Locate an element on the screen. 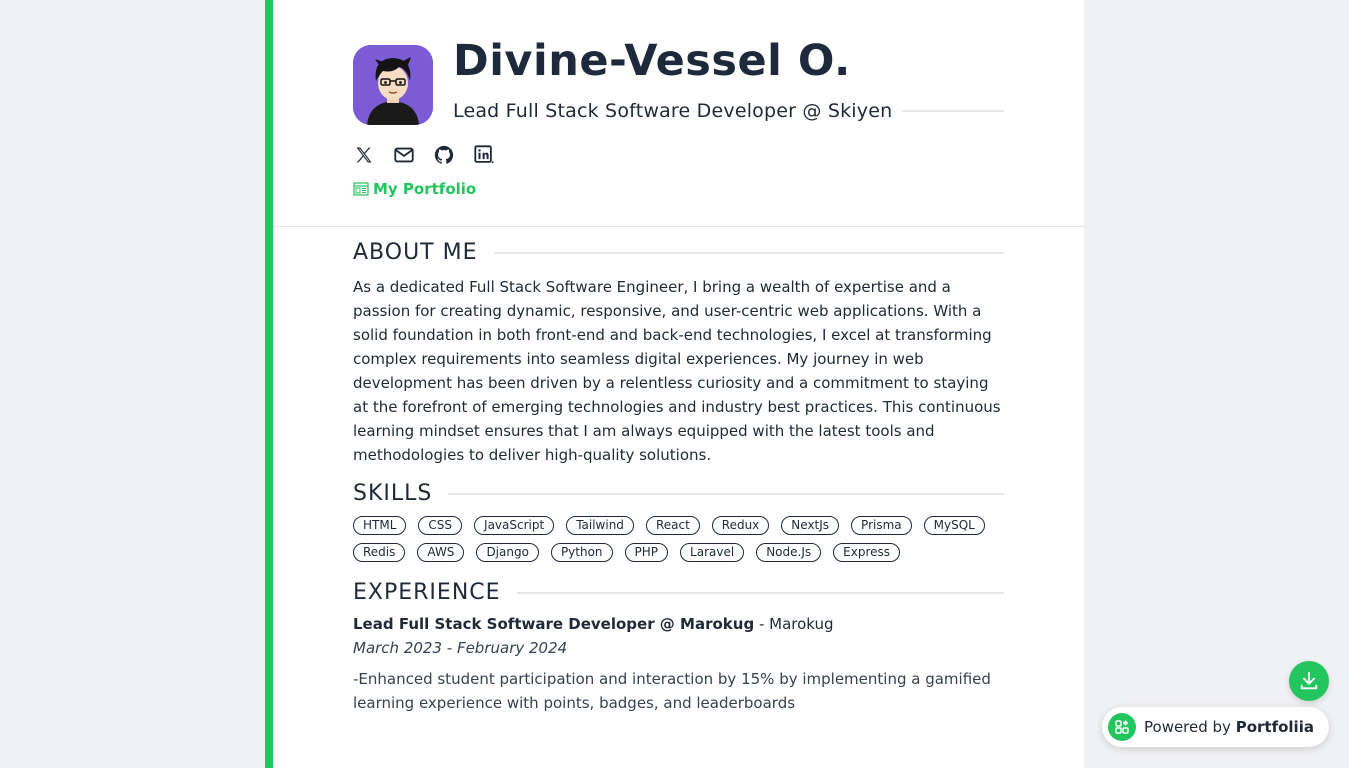 The image size is (1349, 768). skill-chip: React is located at coordinates (672, 525).